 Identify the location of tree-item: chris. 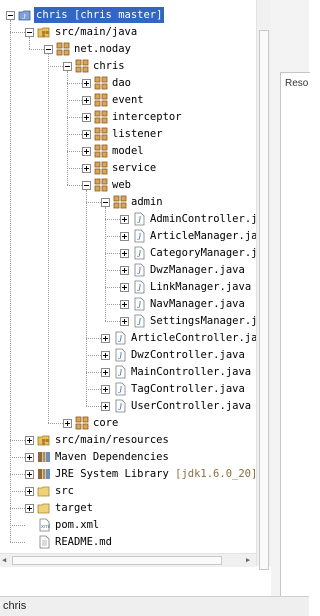
(128, 66).